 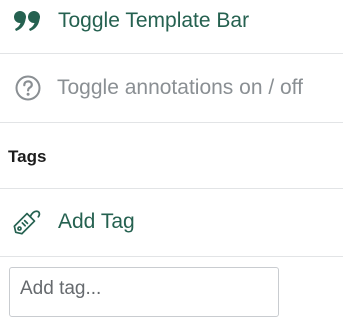 What do you see at coordinates (28, 21) in the screenshot?
I see `quote-icon` at bounding box center [28, 21].